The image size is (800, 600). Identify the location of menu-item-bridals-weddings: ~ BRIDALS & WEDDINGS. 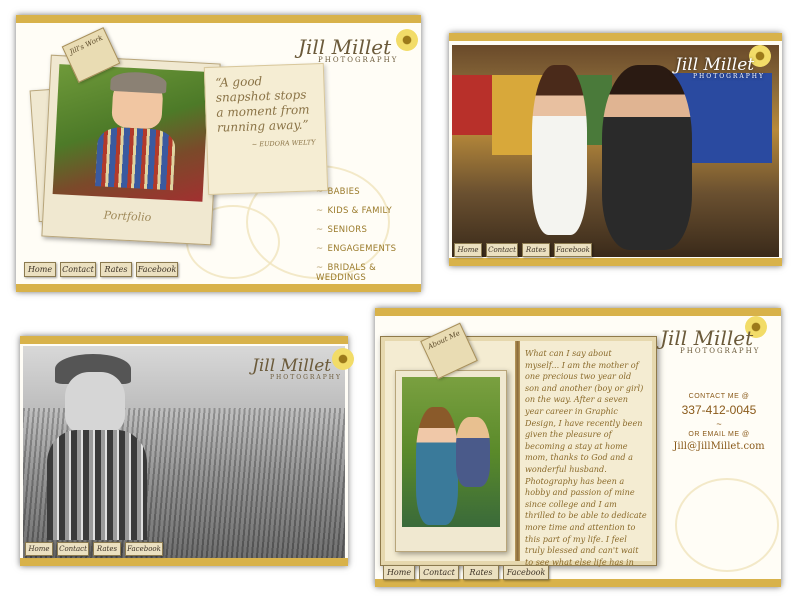
(368, 273).